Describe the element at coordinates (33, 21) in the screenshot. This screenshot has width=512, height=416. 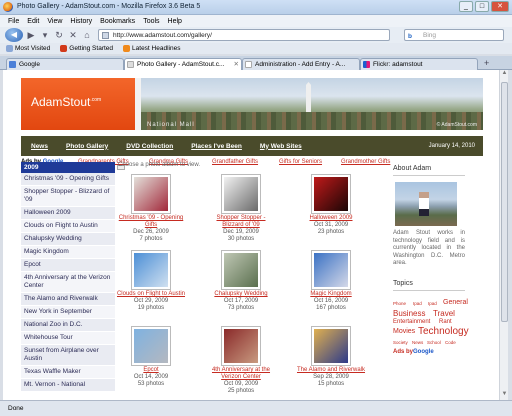
I see `menu-edit: Edit` at that location.